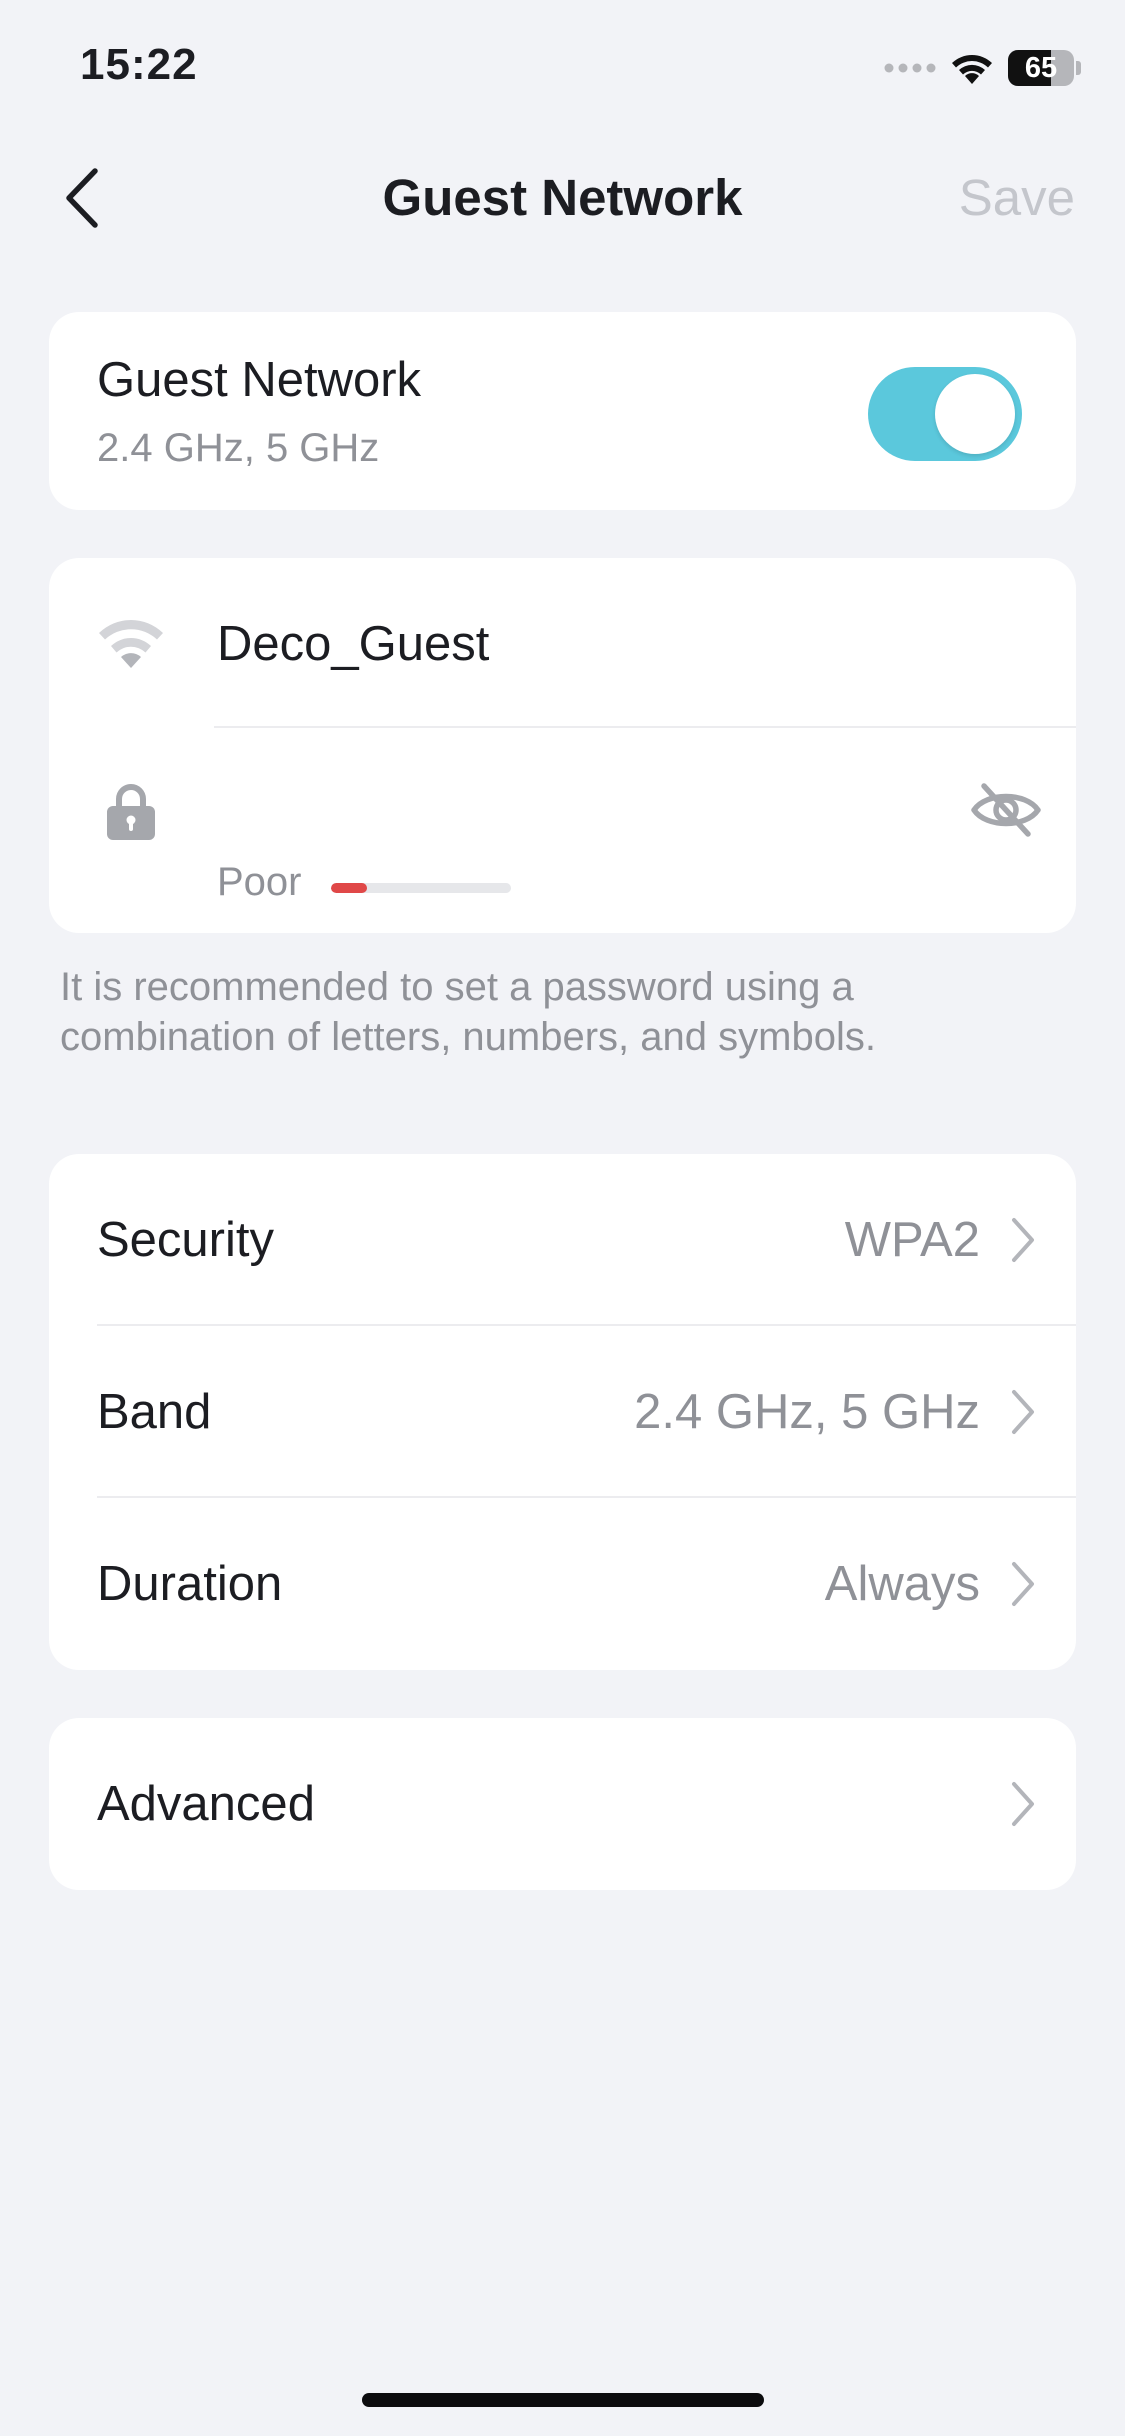 Image resolution: width=1125 pixels, height=2436 pixels. Describe the element at coordinates (238, 448) in the screenshot. I see `guest-network-bands: 2.4 GHz, 5 GHz` at that location.